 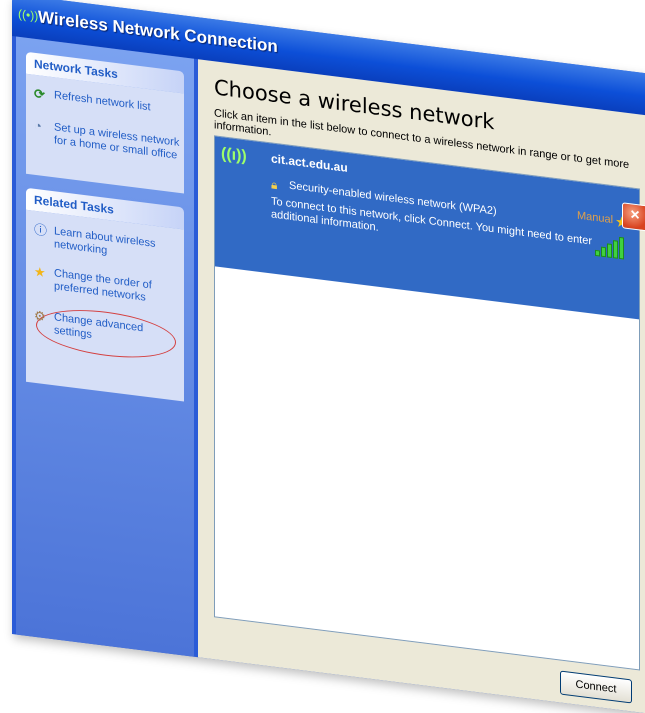 I want to click on task-label: Refresh network list, so click(x=102, y=101).